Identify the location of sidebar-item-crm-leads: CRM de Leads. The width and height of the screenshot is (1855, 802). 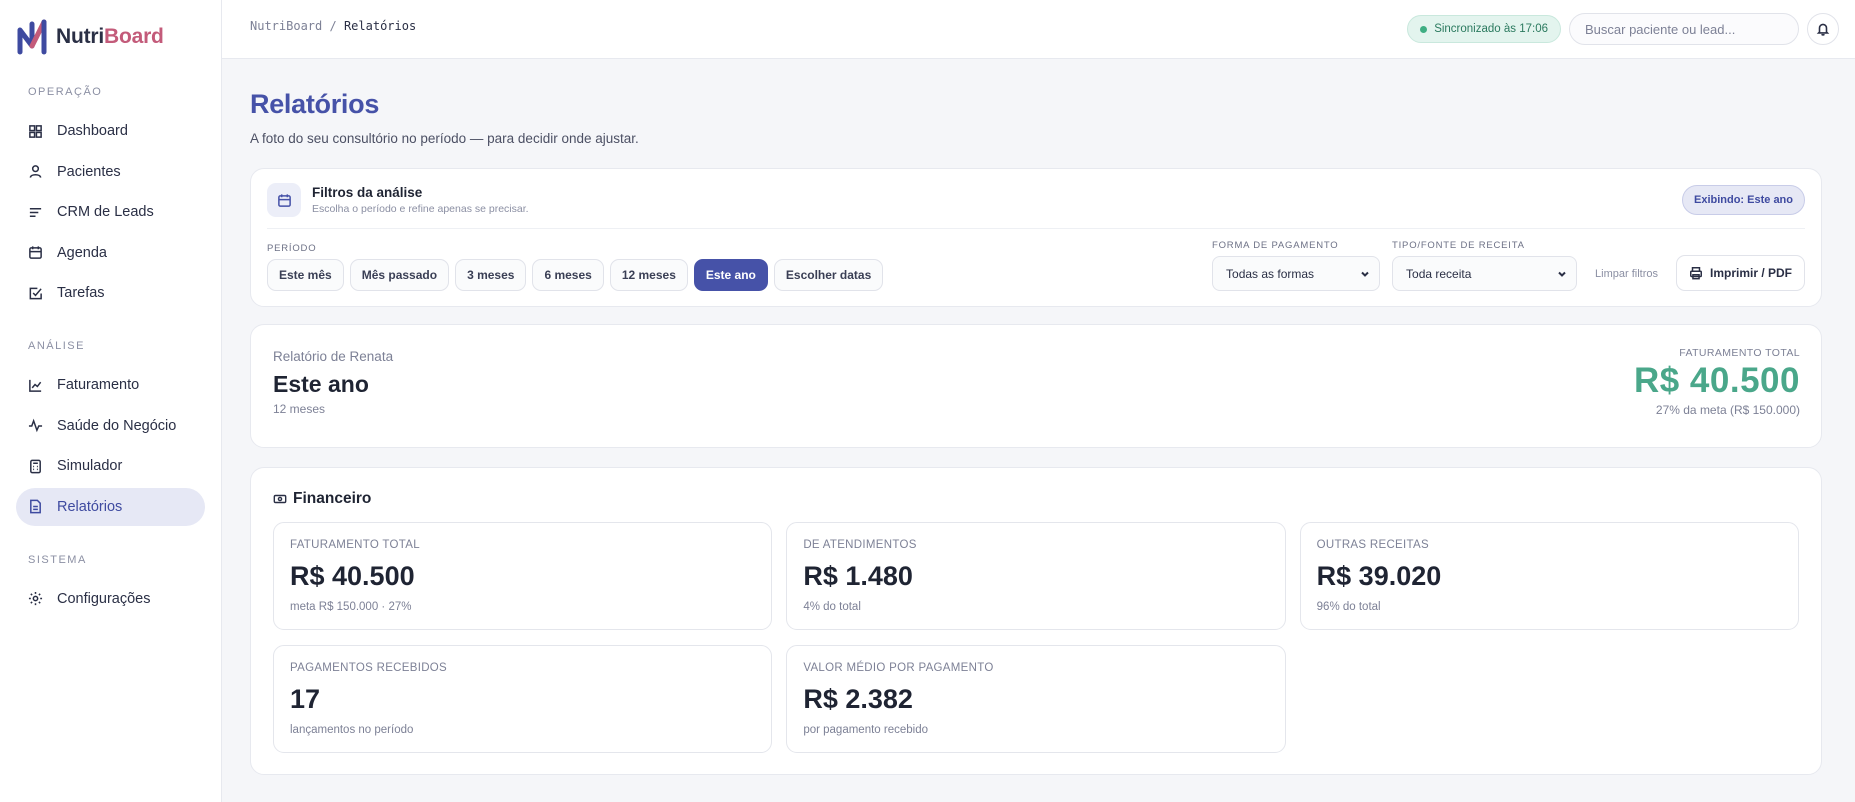
(110, 212).